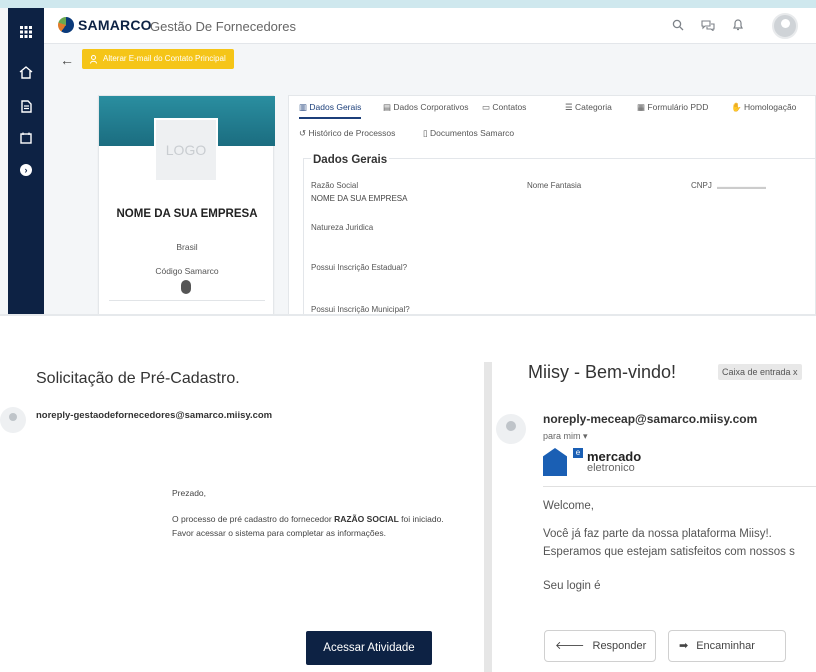  What do you see at coordinates (701, 185) in the screenshot?
I see `cnpj-label: CNPJ` at bounding box center [701, 185].